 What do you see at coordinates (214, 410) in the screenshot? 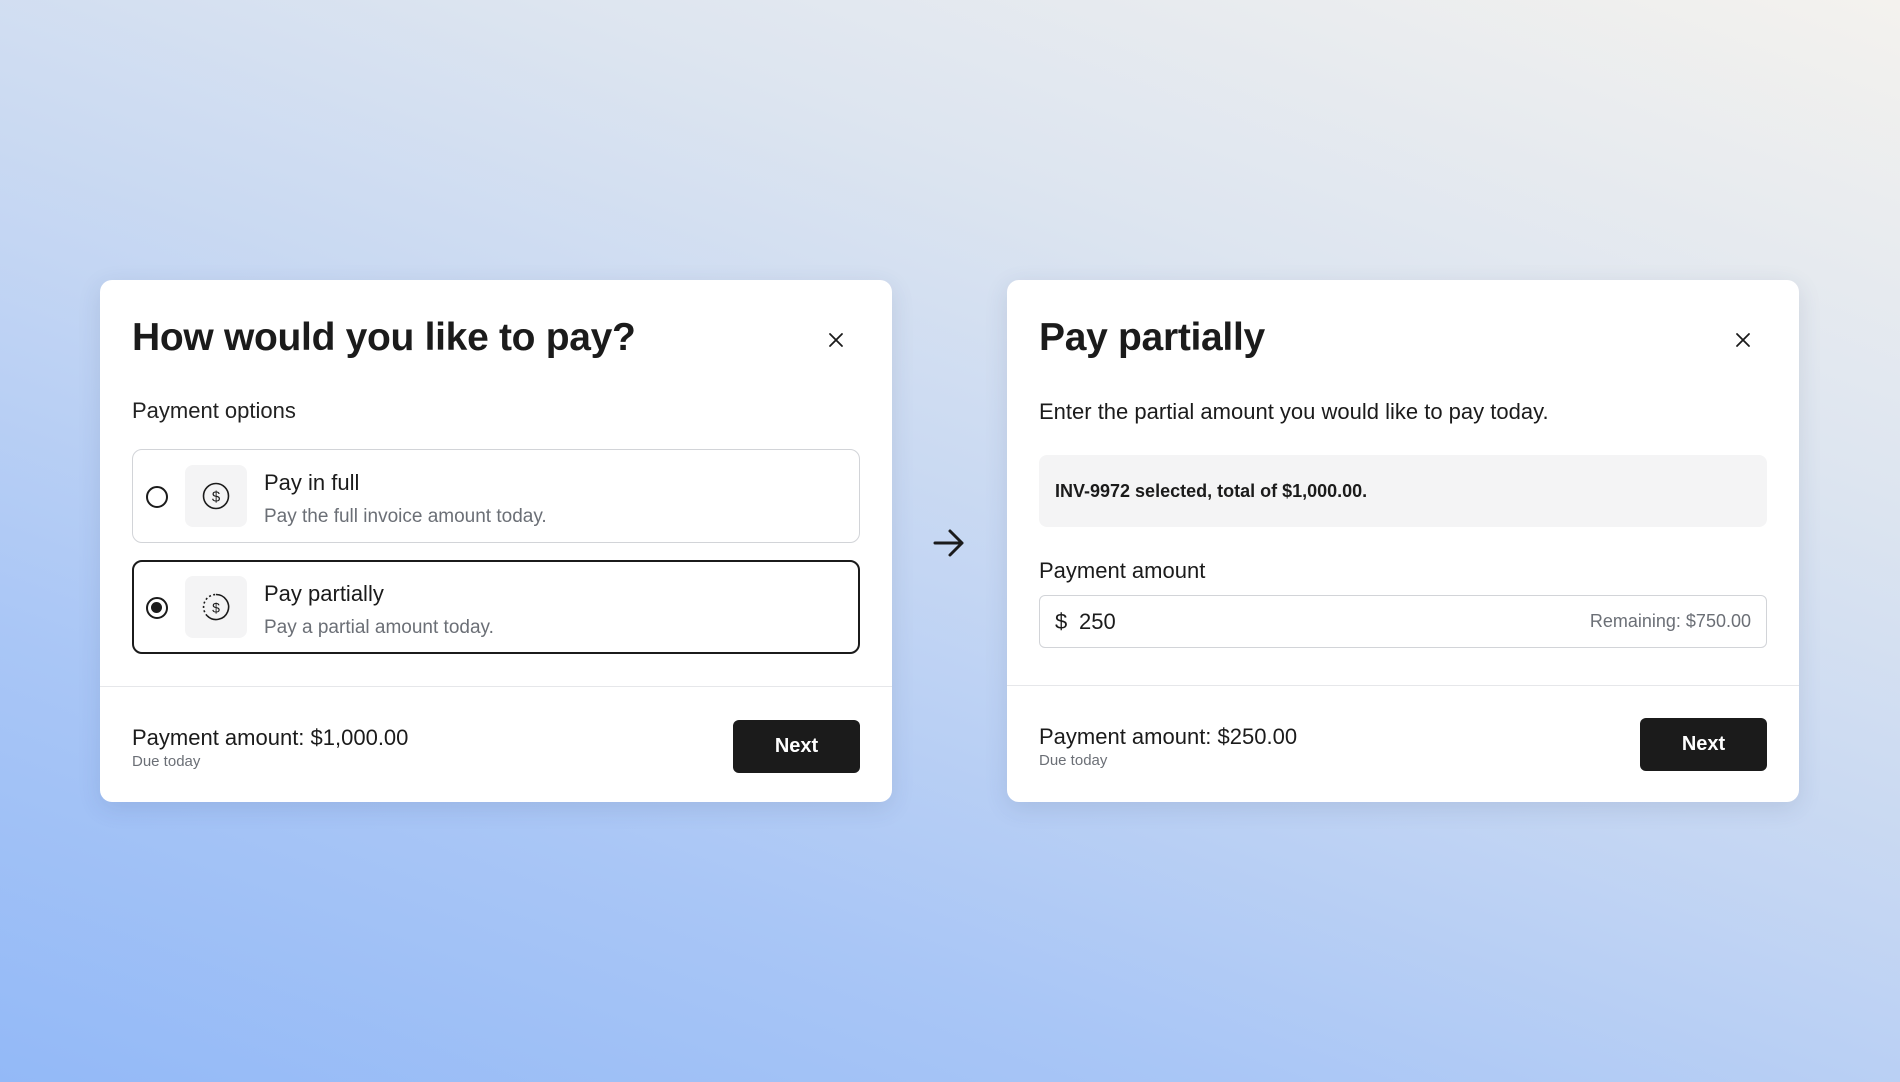
I see `payment-options-label: Payment options` at bounding box center [214, 410].